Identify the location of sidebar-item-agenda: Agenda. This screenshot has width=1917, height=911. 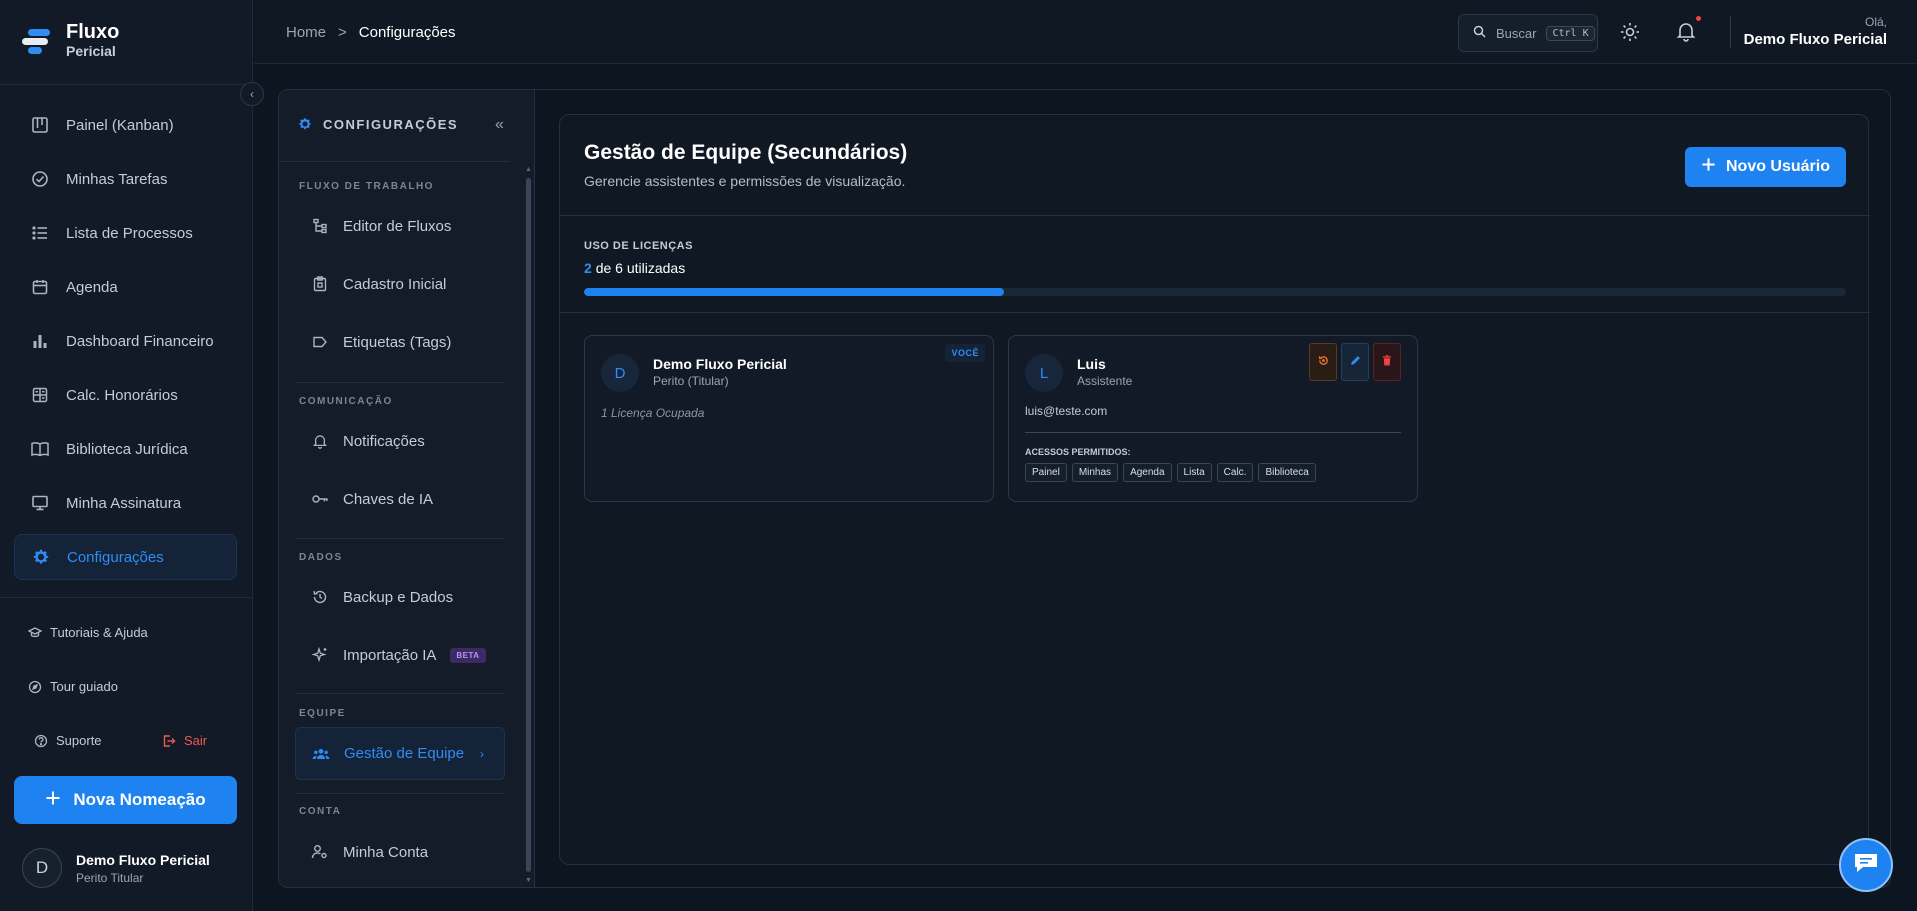
(125, 287).